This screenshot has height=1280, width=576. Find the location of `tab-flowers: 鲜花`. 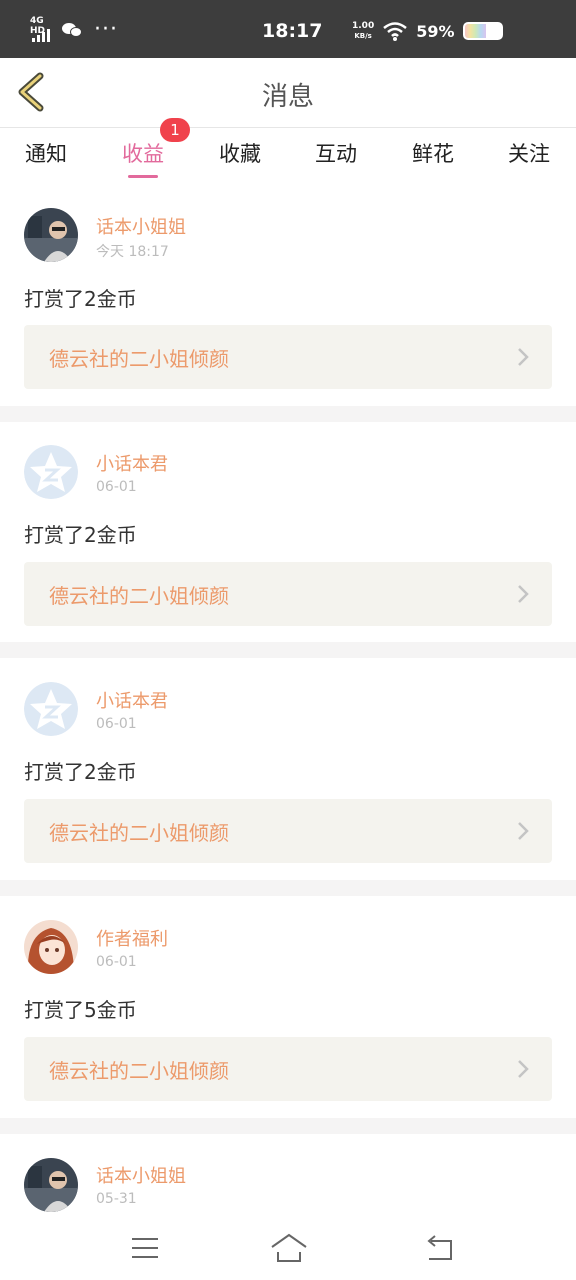

tab-flowers: 鲜花 is located at coordinates (433, 153).